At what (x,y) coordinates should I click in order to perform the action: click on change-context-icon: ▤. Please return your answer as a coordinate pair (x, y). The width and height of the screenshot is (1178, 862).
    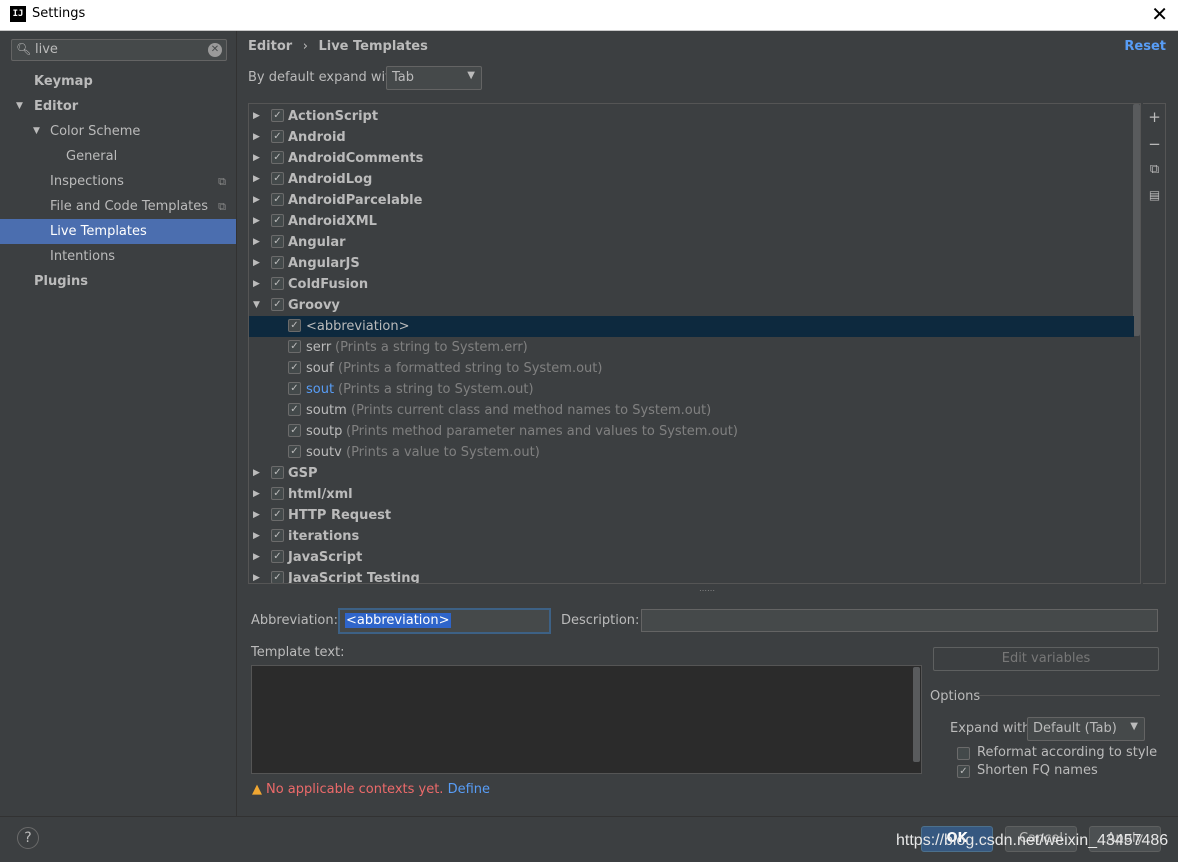
    Looking at the image, I should click on (1154, 195).